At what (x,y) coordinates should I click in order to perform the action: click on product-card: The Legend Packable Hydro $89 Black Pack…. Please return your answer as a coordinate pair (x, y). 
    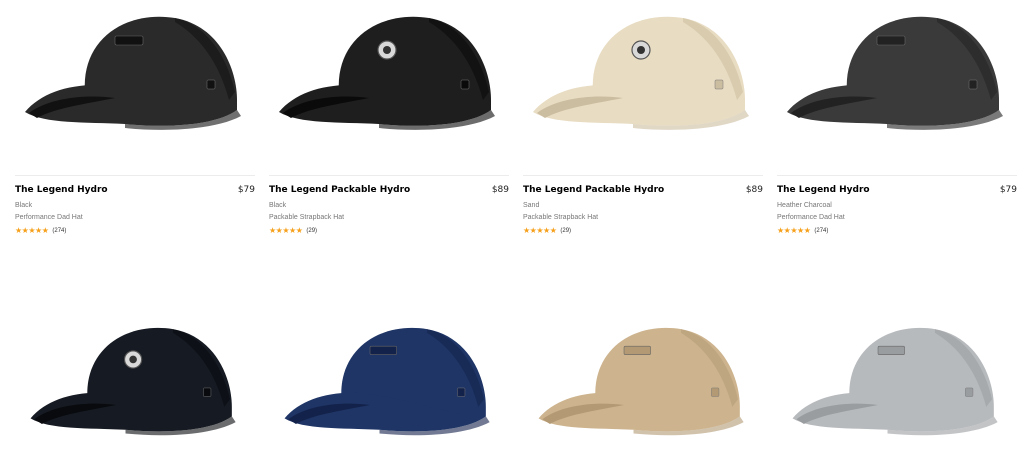
    Looking at the image, I should click on (389, 117).